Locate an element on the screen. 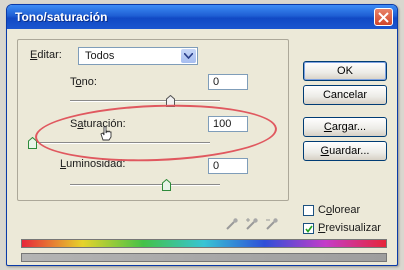 The width and height of the screenshot is (404, 270). output-hue-spectrum is located at coordinates (204, 257).